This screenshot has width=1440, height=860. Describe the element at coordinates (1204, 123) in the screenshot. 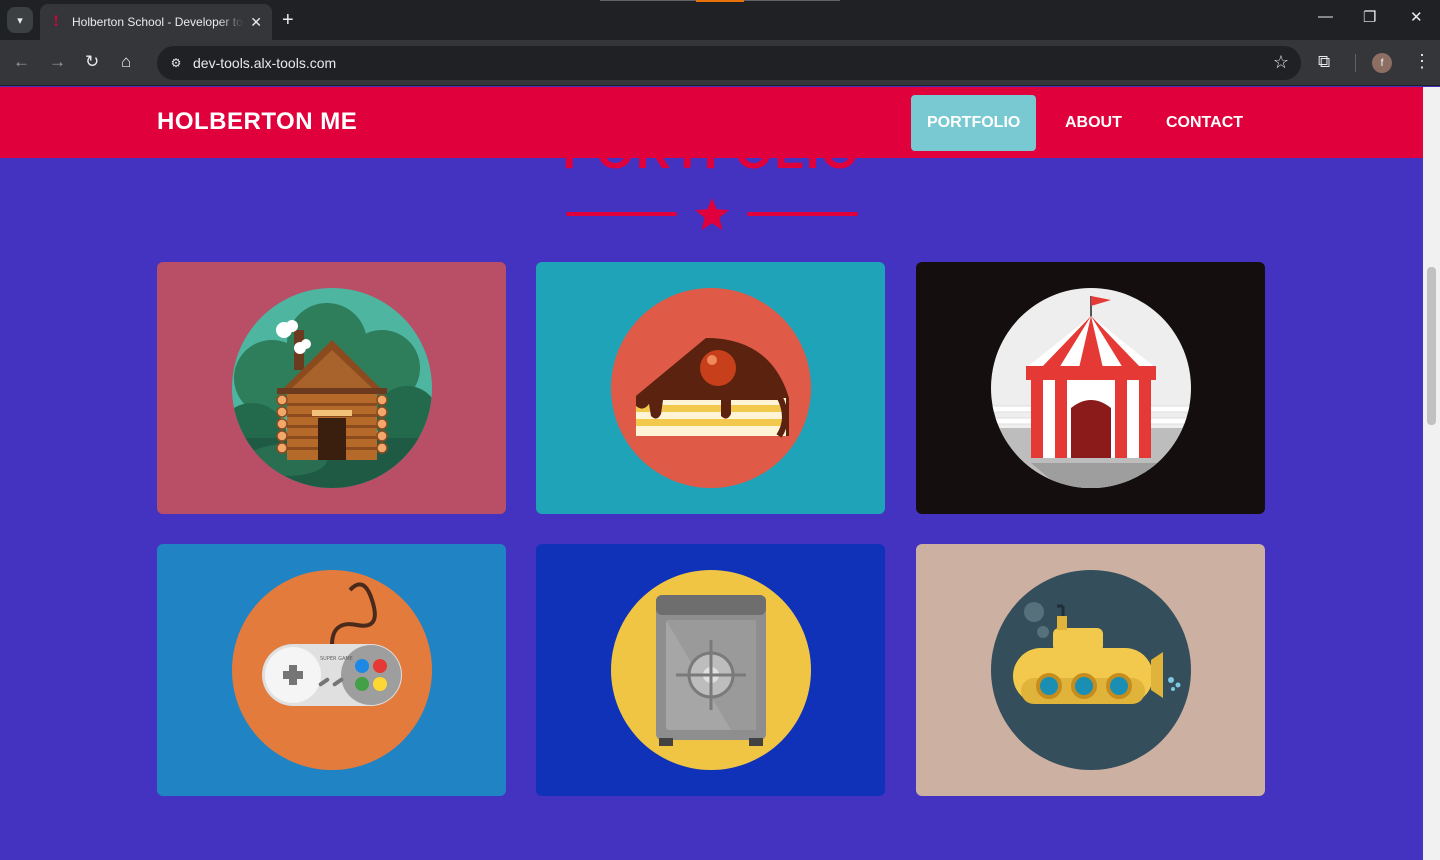

I see `nav-contact: CONTACT` at that location.